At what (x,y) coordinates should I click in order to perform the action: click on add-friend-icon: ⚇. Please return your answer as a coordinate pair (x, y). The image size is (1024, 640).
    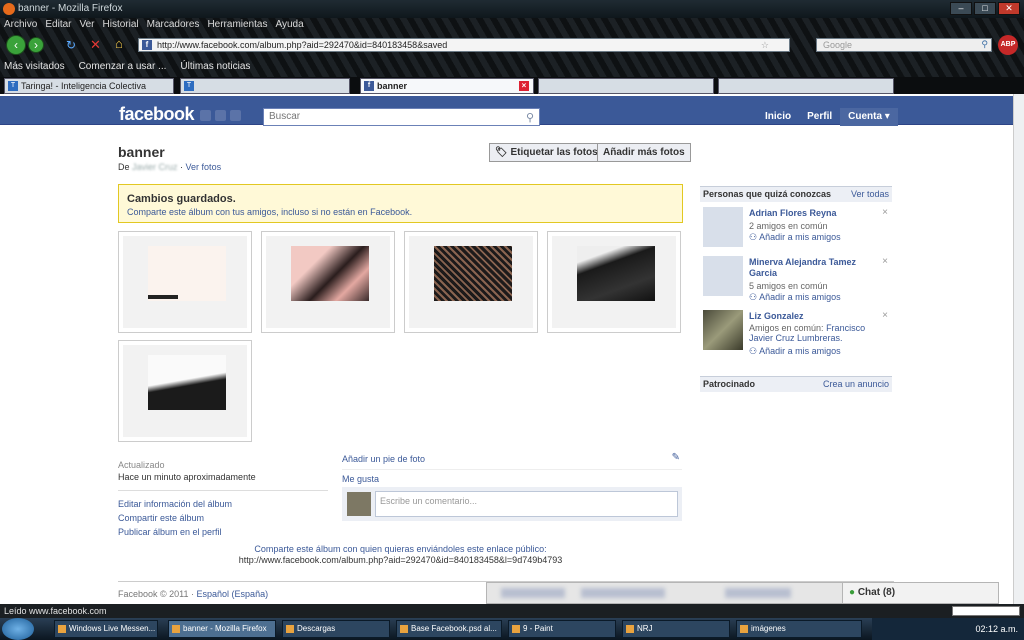
    Looking at the image, I should click on (754, 297).